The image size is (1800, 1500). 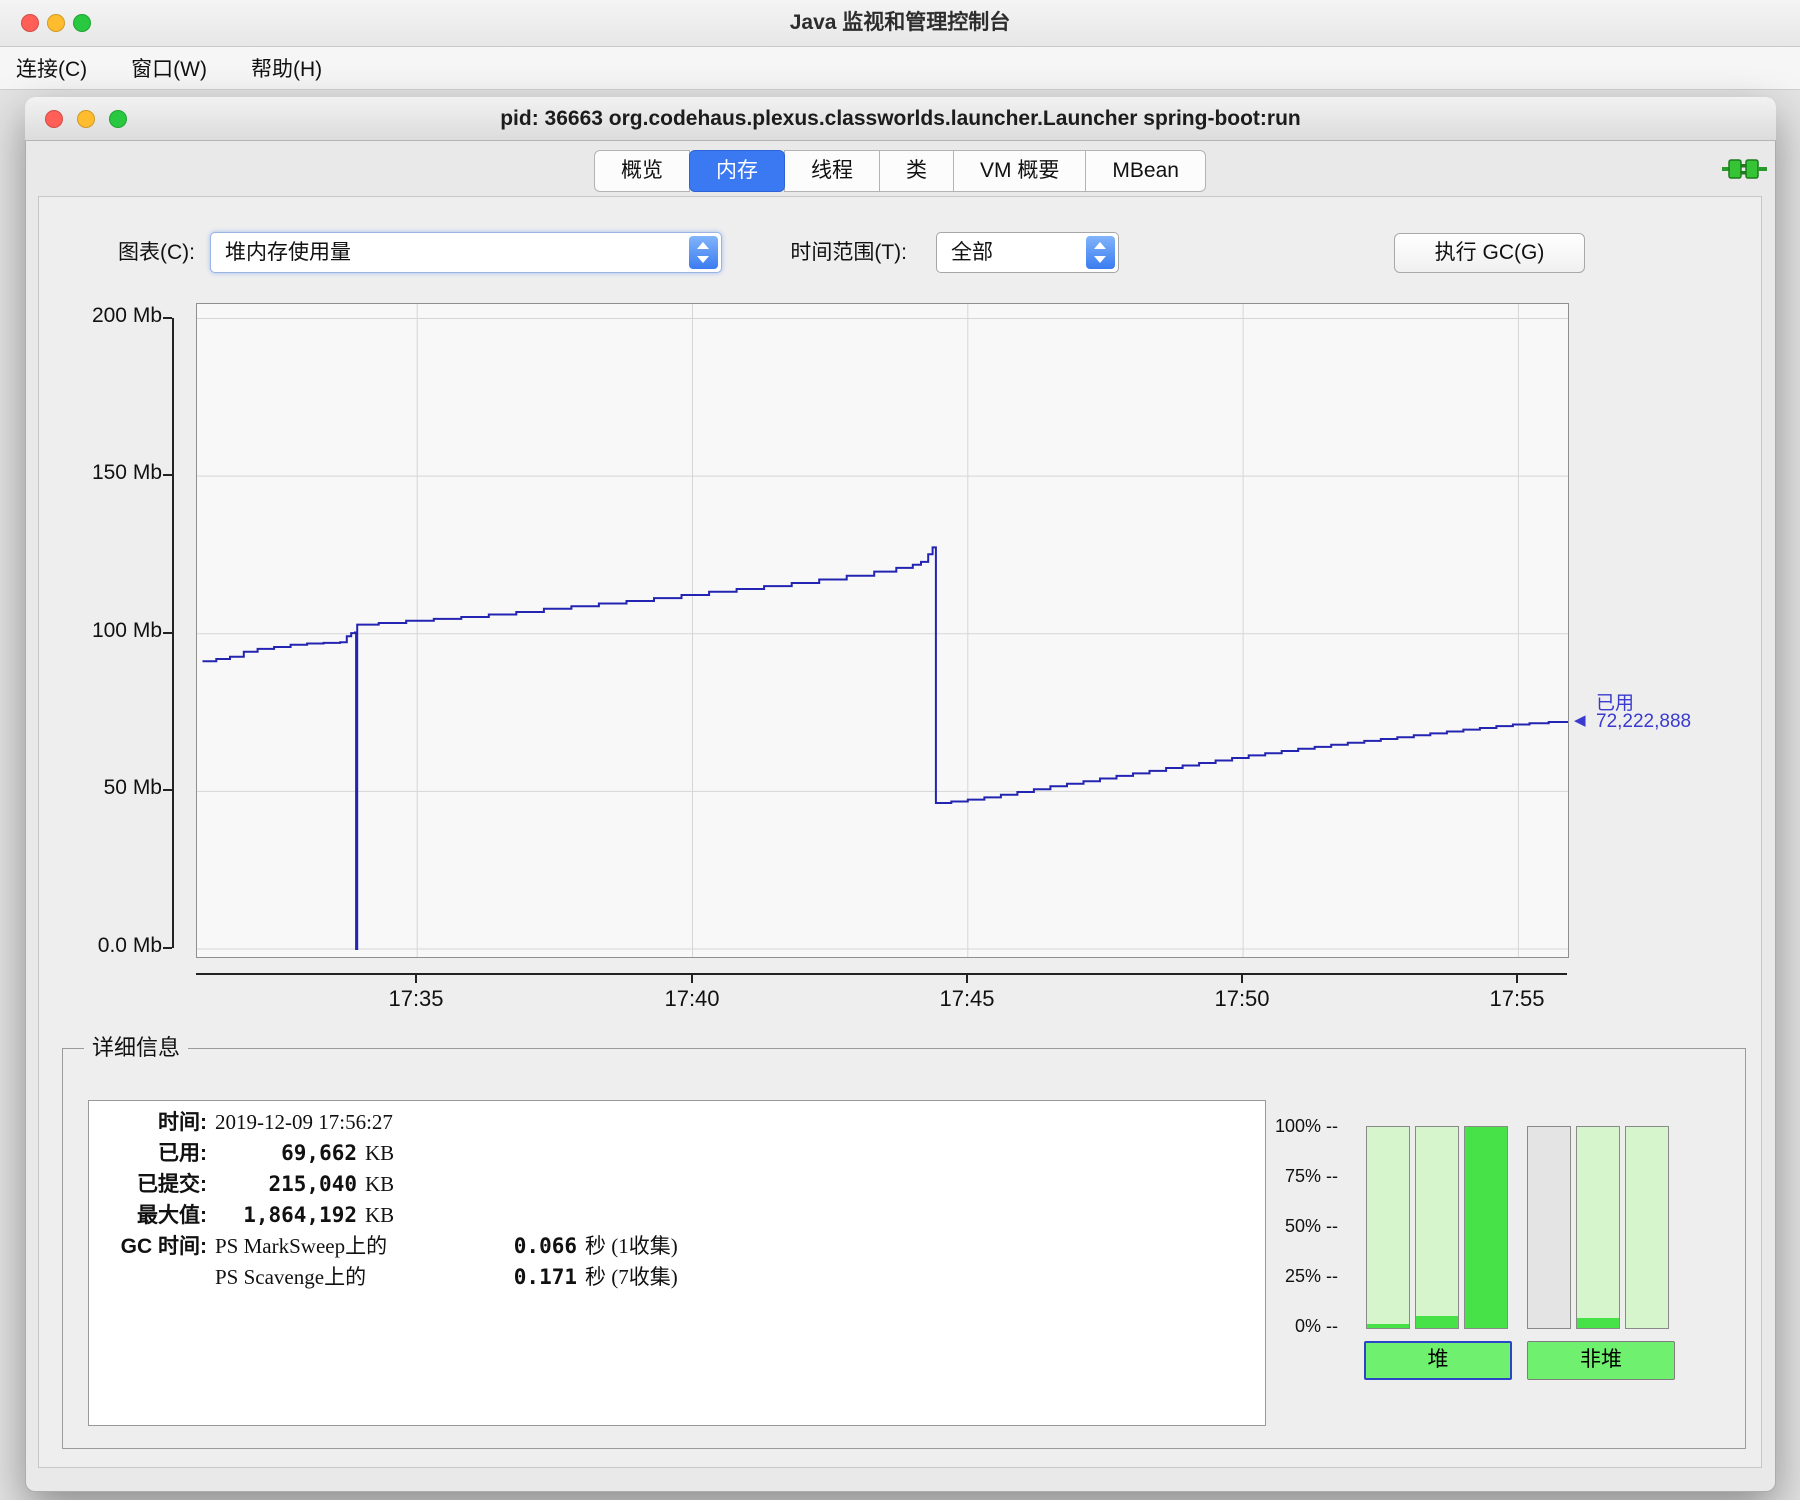 What do you see at coordinates (1316, 1326) in the screenshot?
I see `gauge-percent-label: 0% --` at bounding box center [1316, 1326].